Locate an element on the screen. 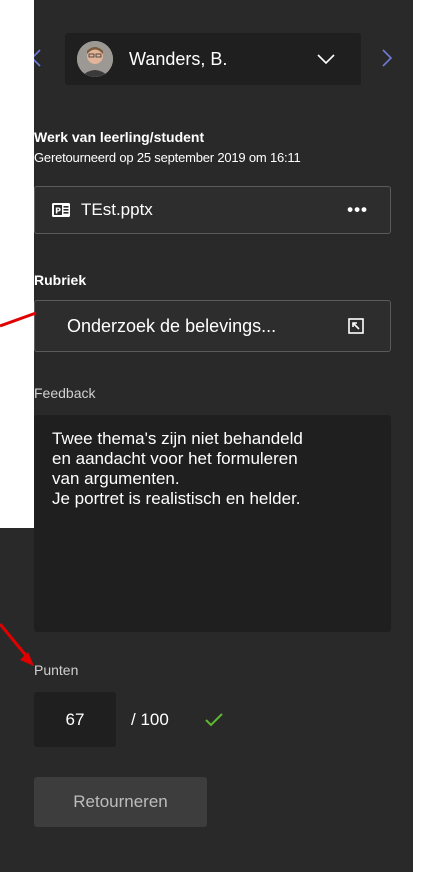  powerpoint-file-icon: P is located at coordinates (61, 210).